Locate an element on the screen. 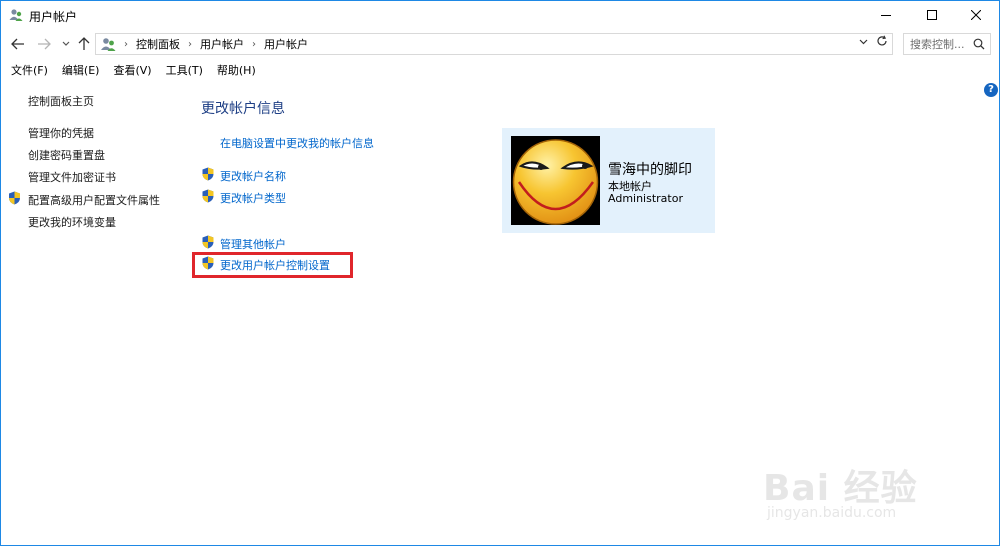 The height and width of the screenshot is (546, 1000). close-button is located at coordinates (976, 15).